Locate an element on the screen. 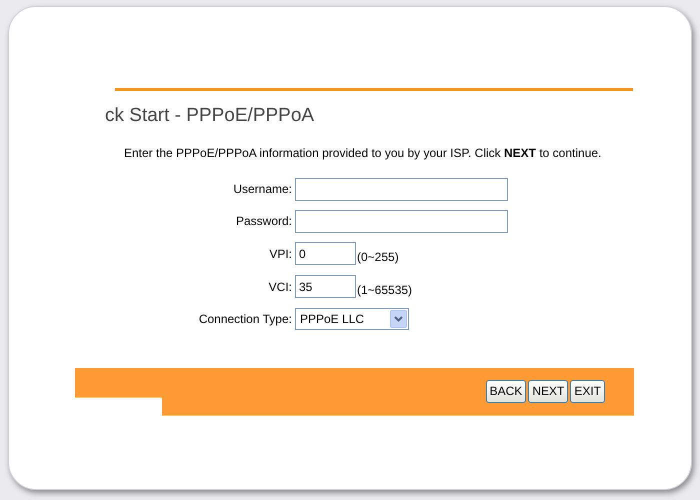 The width and height of the screenshot is (700, 500). chevron-down-icon is located at coordinates (398, 319).